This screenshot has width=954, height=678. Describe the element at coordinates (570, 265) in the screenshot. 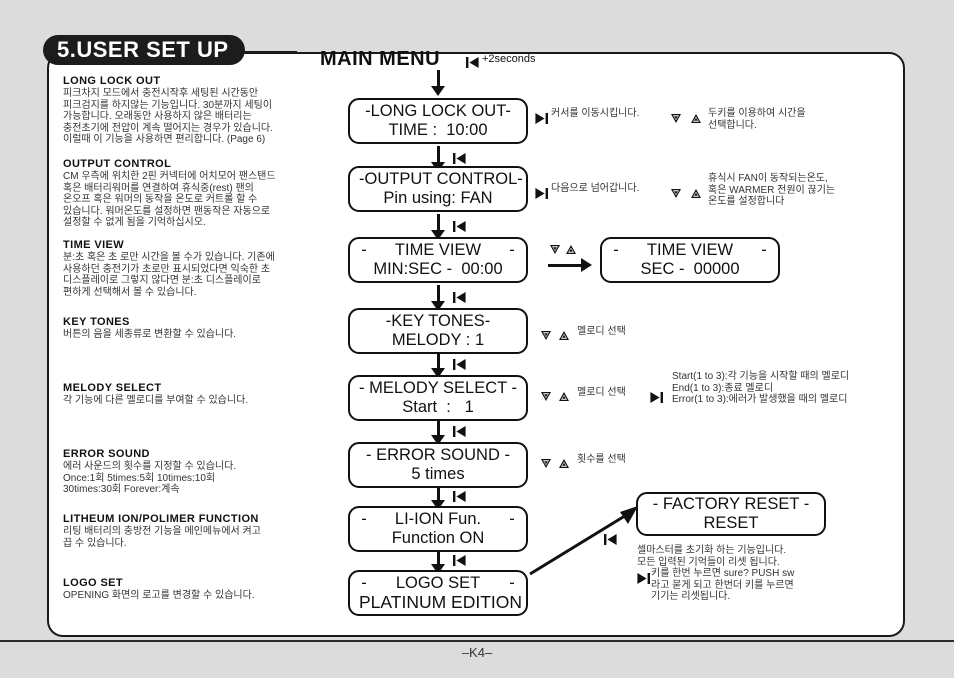

I see `flow-arrow-time-view-alt` at that location.